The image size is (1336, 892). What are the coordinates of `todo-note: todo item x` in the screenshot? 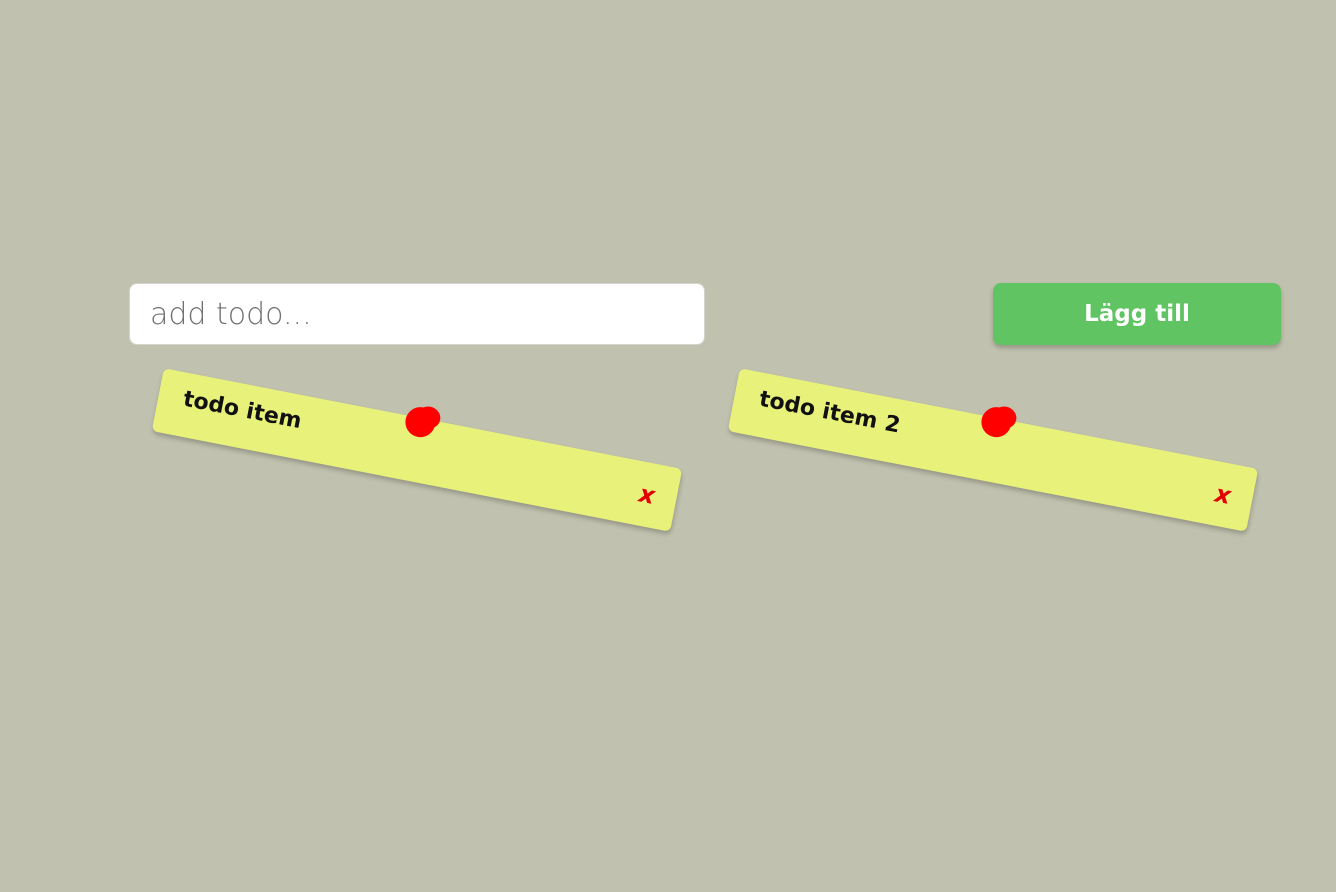 It's located at (417, 450).